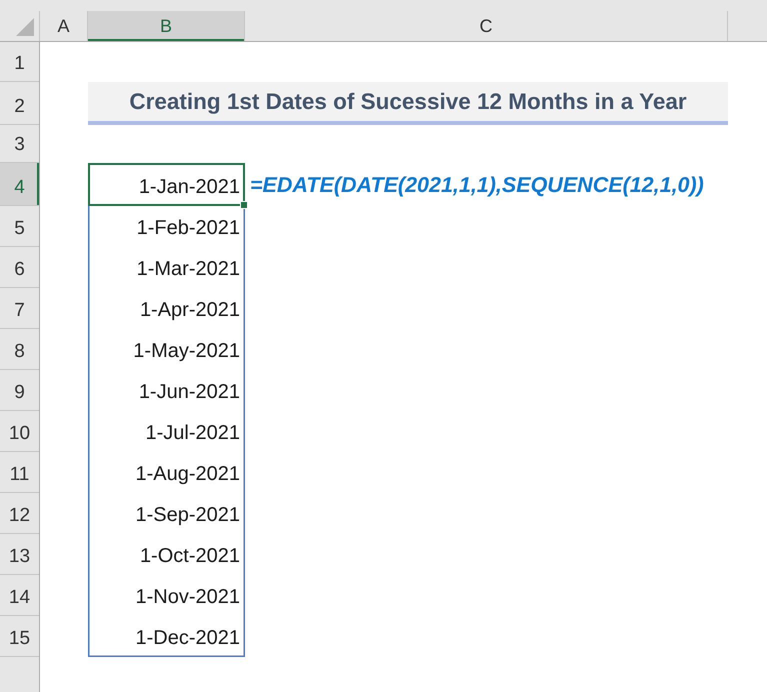 This screenshot has width=767, height=692. What do you see at coordinates (166, 226) in the screenshot?
I see `date-cell: 1-Feb-2021` at bounding box center [166, 226].